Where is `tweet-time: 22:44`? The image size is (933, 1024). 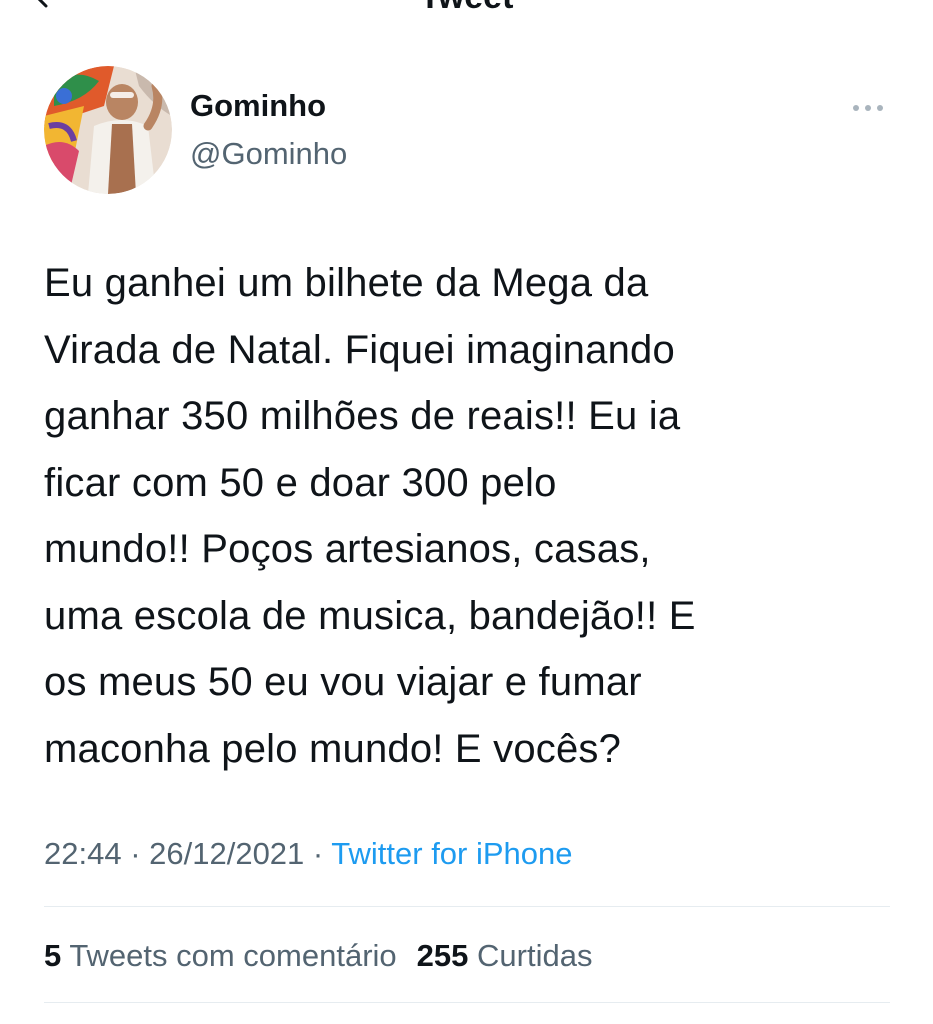 tweet-time: 22:44 is located at coordinates (83, 853).